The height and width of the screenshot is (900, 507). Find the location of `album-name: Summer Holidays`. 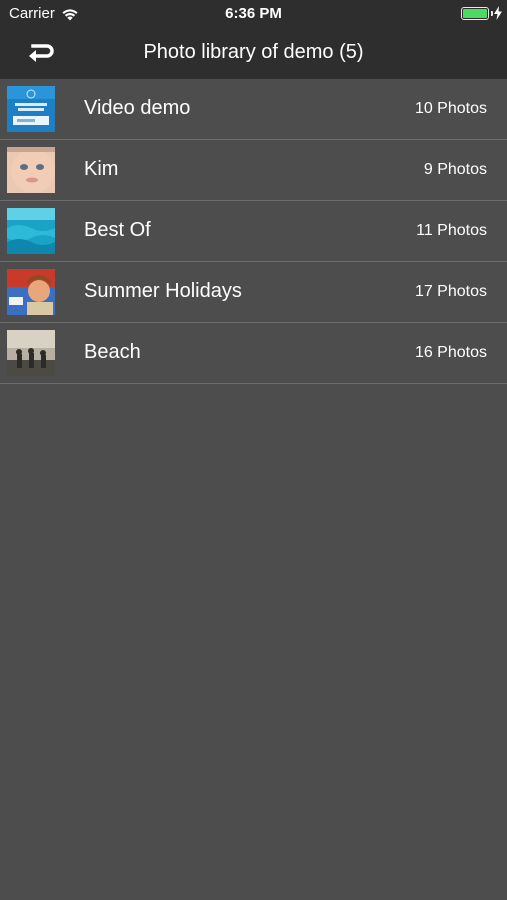

album-name: Summer Holidays is located at coordinates (163, 291).